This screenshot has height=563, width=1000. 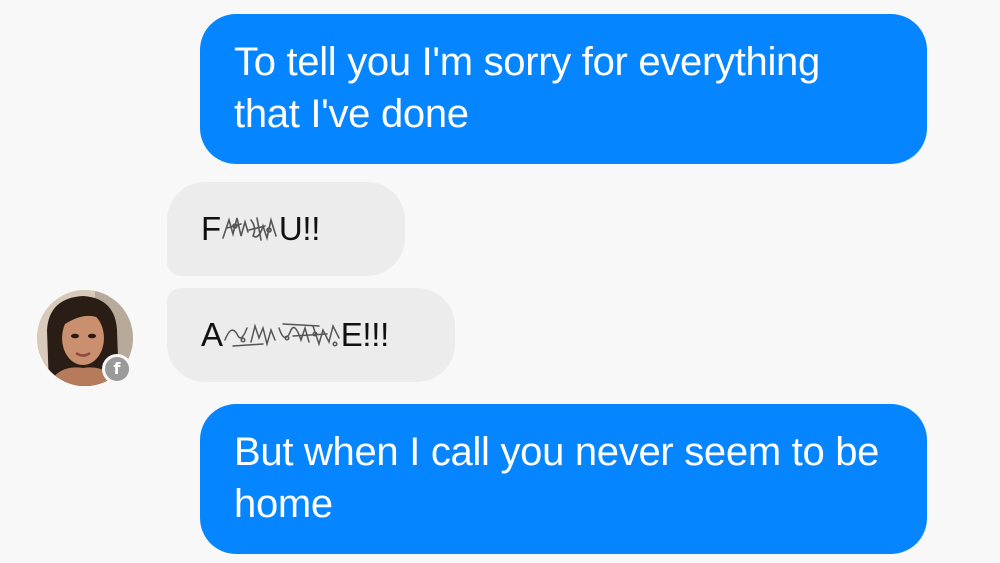 I want to click on received-message-bubble: F U!!, so click(x=286, y=229).